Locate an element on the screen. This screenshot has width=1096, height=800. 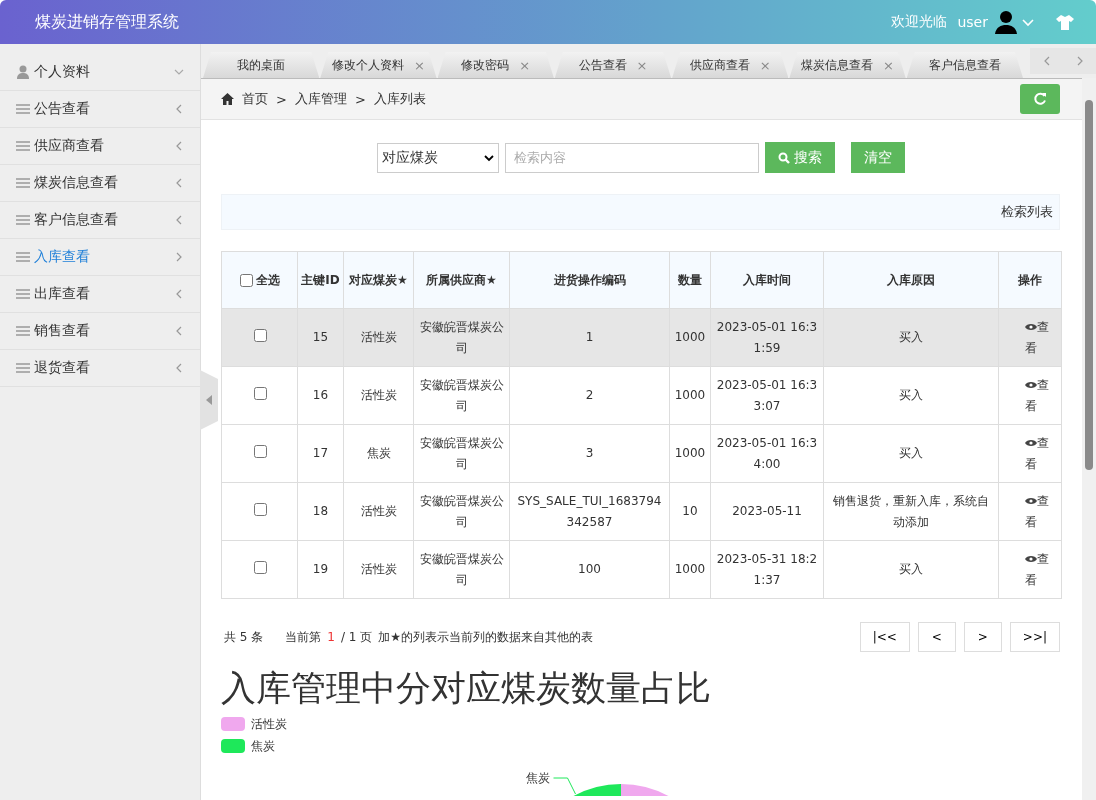
page-tab: 公告查看 × is located at coordinates (613, 65).